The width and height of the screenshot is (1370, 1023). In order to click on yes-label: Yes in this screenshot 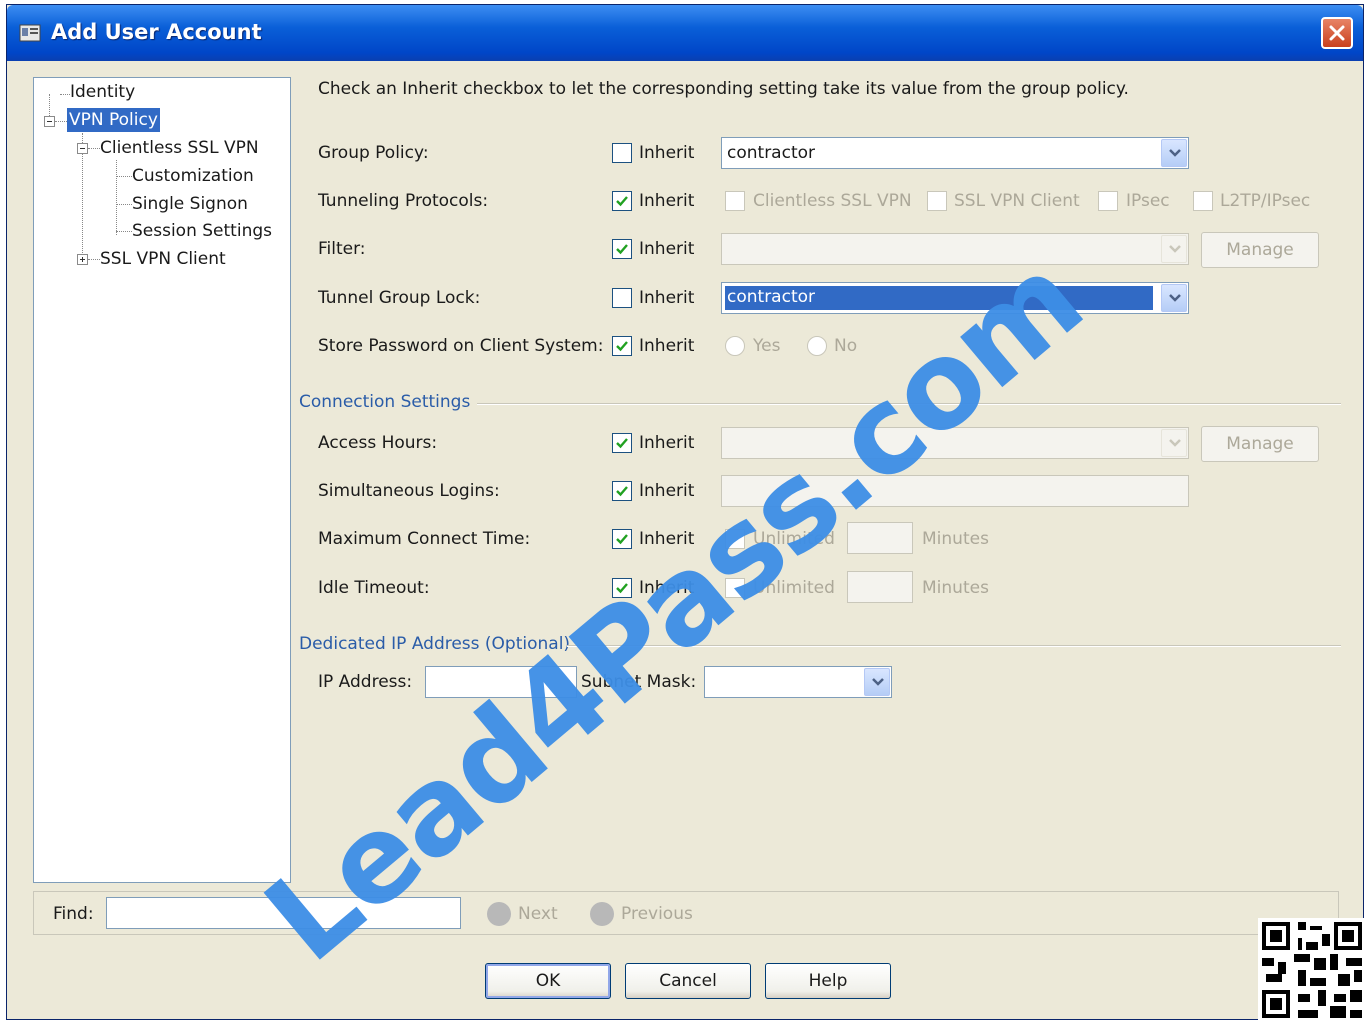, I will do `click(767, 346)`.